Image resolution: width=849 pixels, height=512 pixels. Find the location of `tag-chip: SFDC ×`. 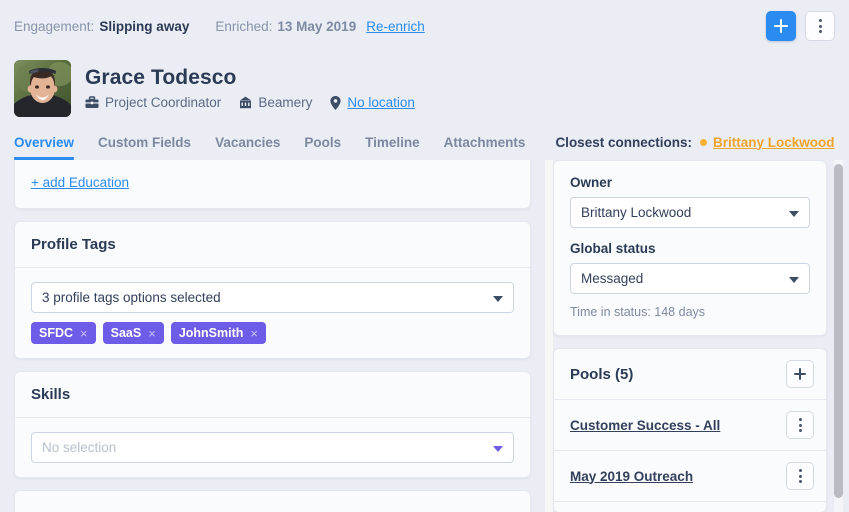

tag-chip: SFDC × is located at coordinates (63, 333).